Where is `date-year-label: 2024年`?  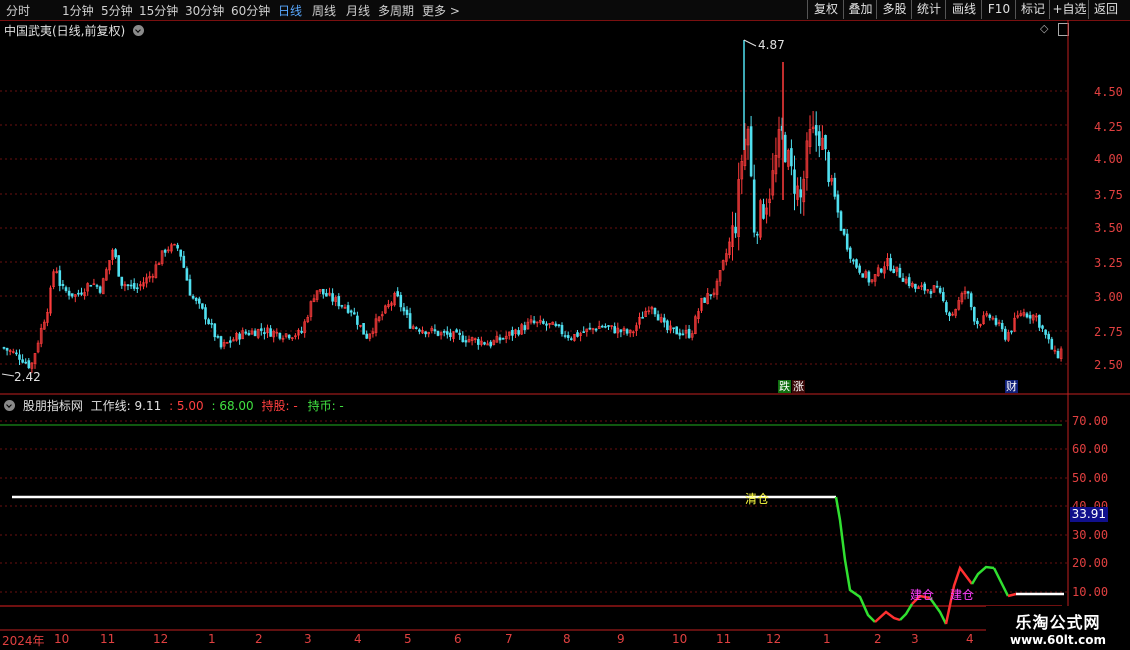
date-year-label: 2024年 is located at coordinates (23, 641).